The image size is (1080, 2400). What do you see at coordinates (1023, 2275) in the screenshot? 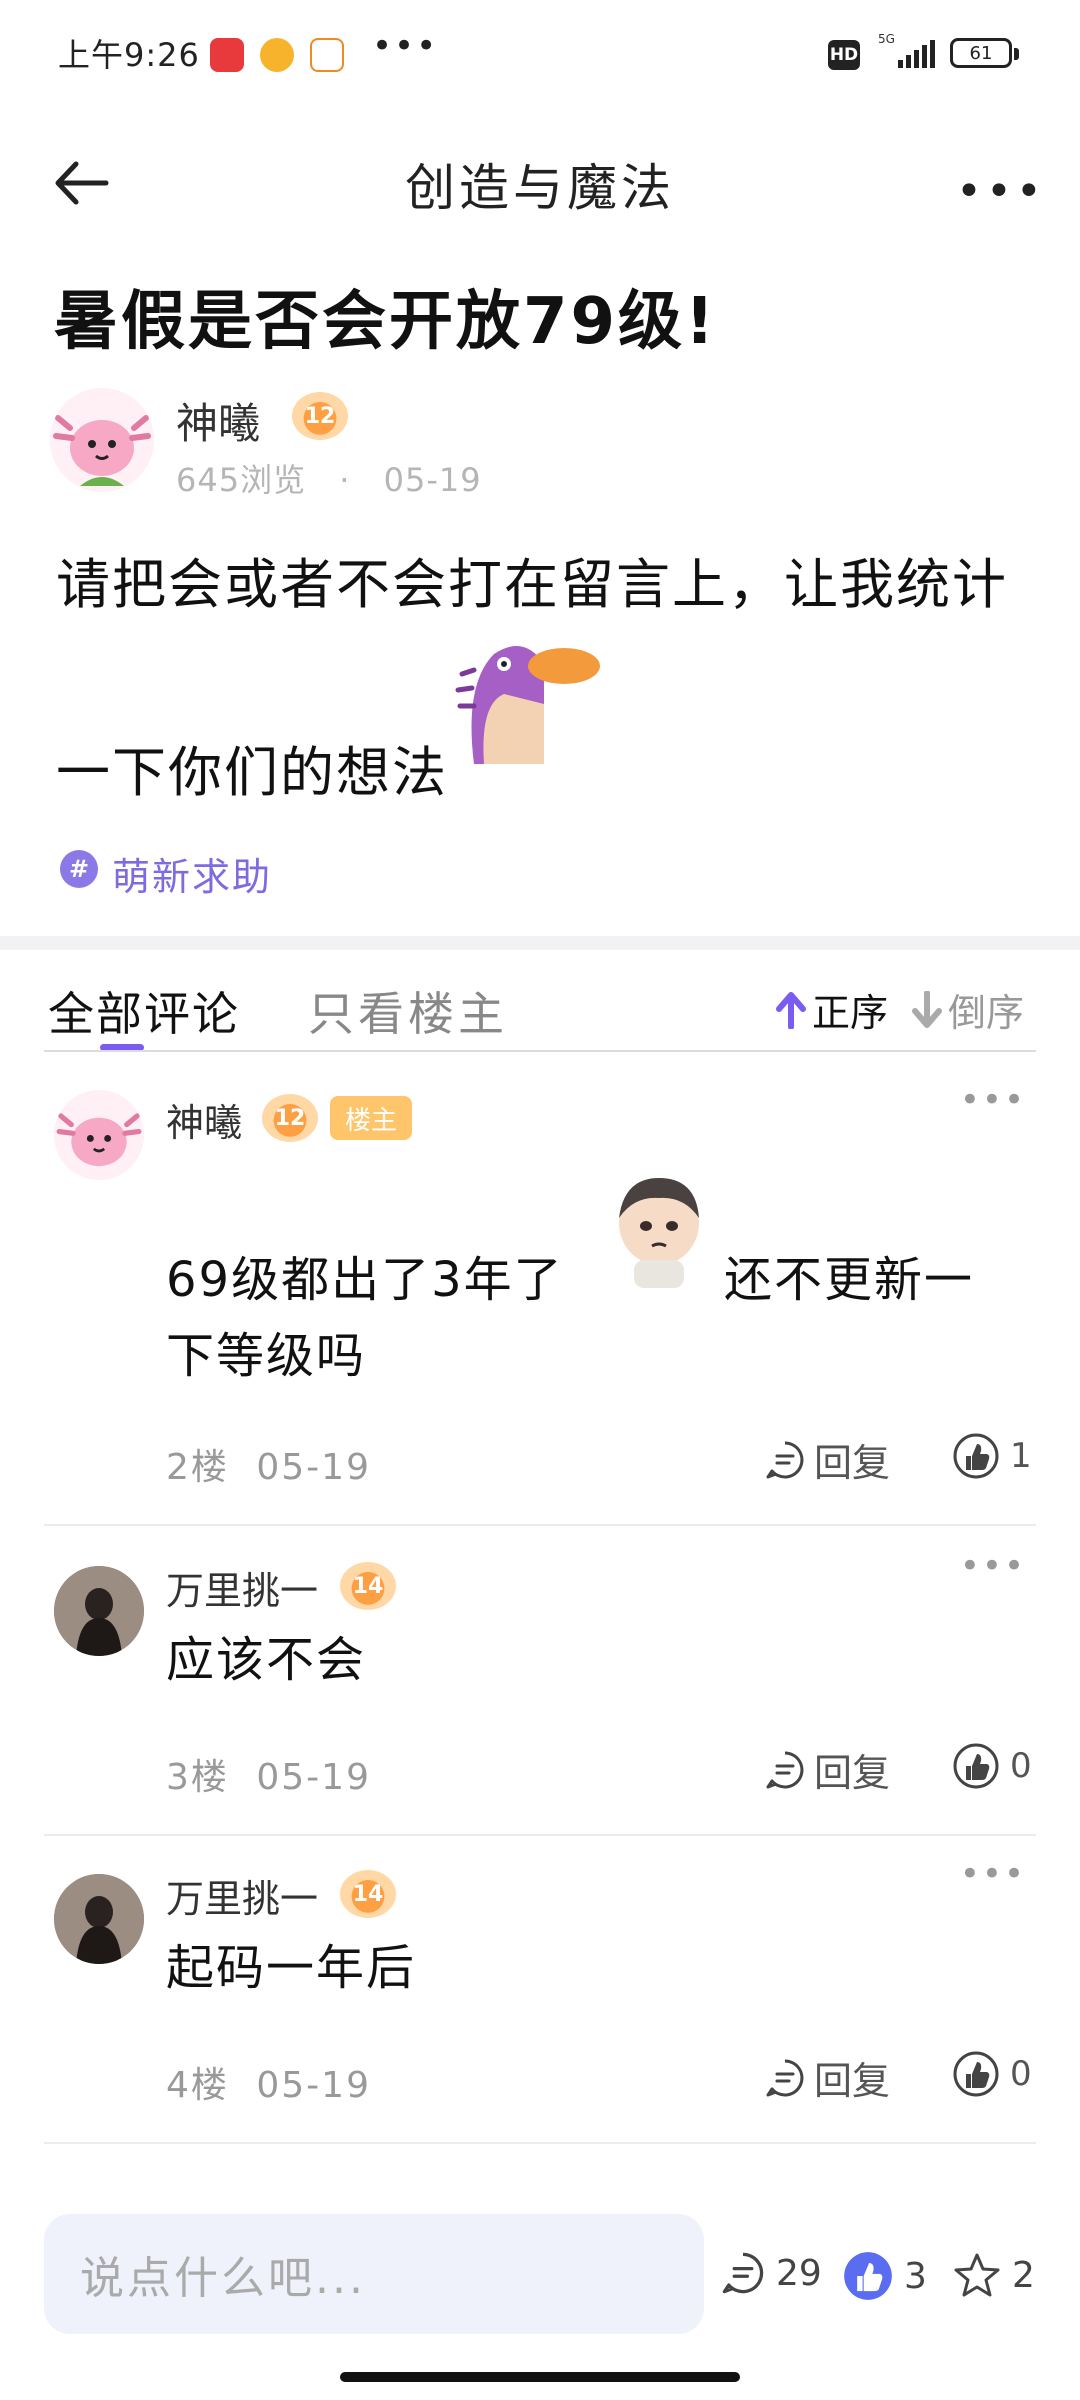
I see `favorites-count: 2` at bounding box center [1023, 2275].